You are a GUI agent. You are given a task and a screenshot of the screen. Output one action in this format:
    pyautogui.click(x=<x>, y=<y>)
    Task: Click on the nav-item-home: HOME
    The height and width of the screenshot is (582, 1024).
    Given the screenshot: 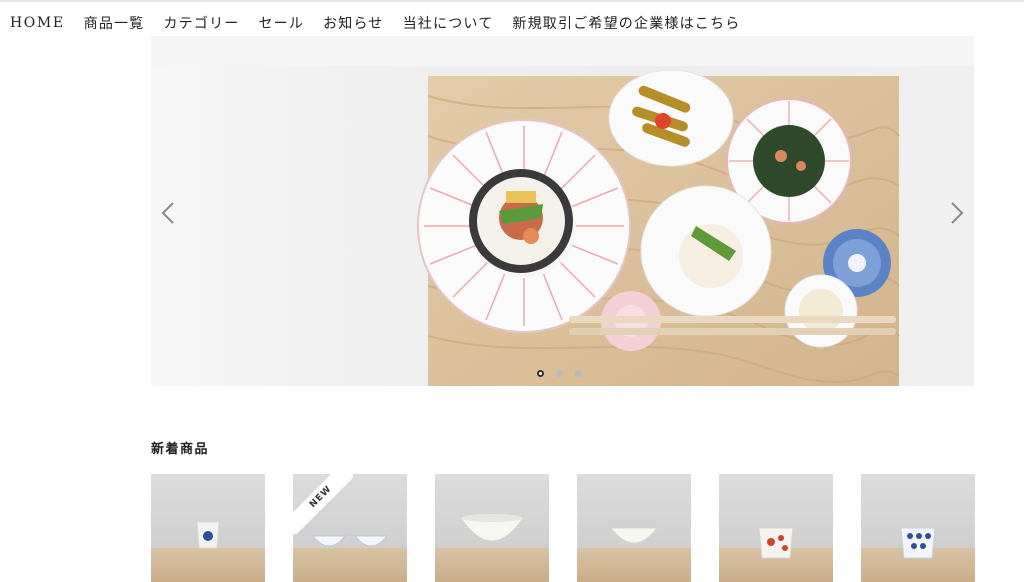 What is the action you would take?
    pyautogui.click(x=37, y=23)
    